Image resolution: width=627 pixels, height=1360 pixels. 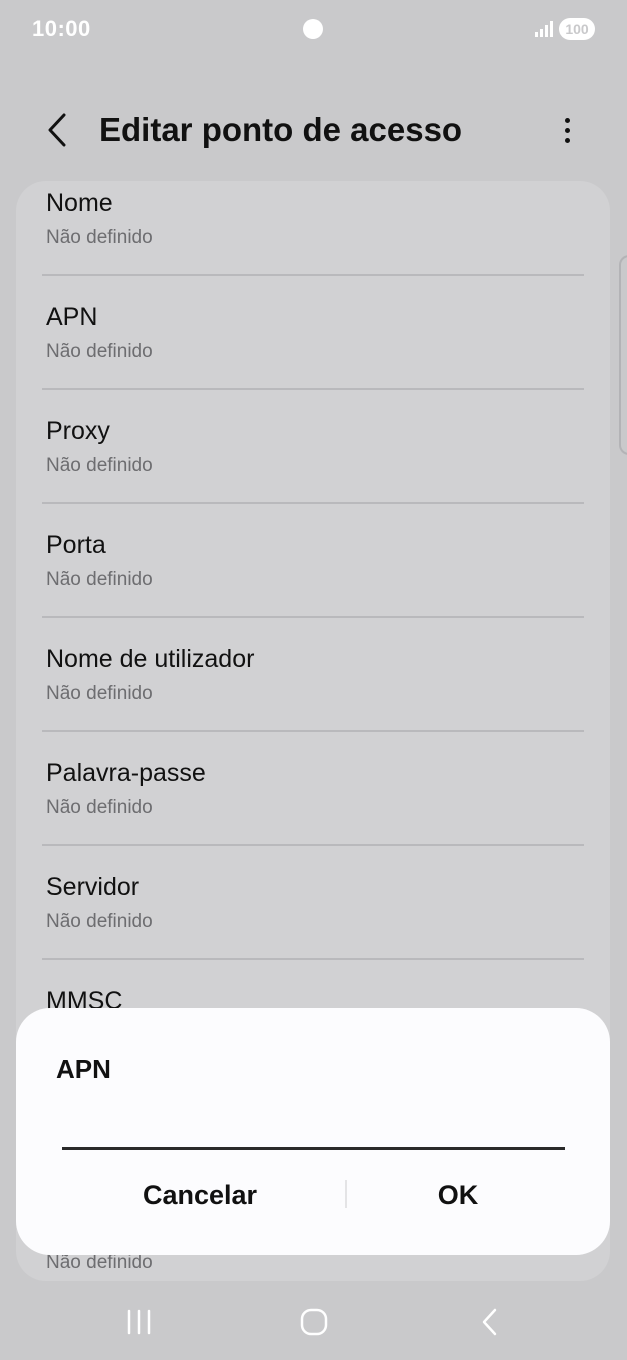 What do you see at coordinates (76, 545) in the screenshot?
I see `setting-title: Porta` at bounding box center [76, 545].